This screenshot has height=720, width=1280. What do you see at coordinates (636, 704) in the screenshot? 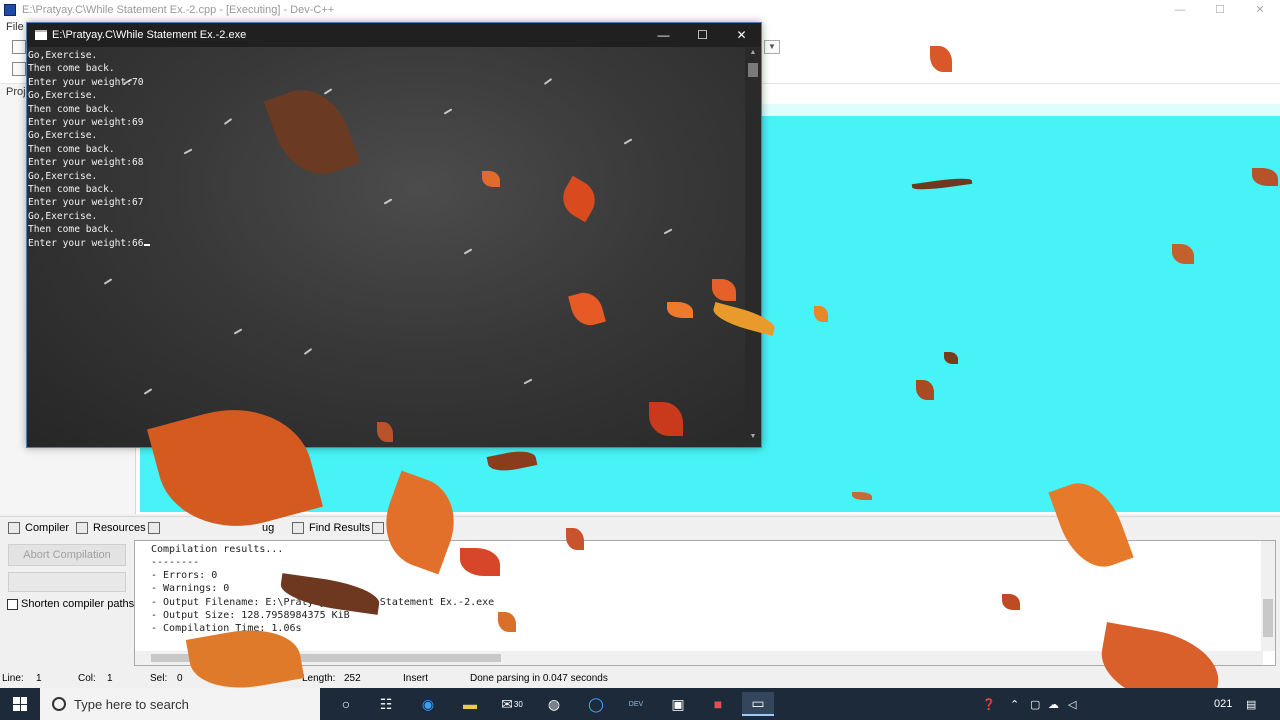
I see `devcpp-taskbar-icon: DEV` at bounding box center [636, 704].